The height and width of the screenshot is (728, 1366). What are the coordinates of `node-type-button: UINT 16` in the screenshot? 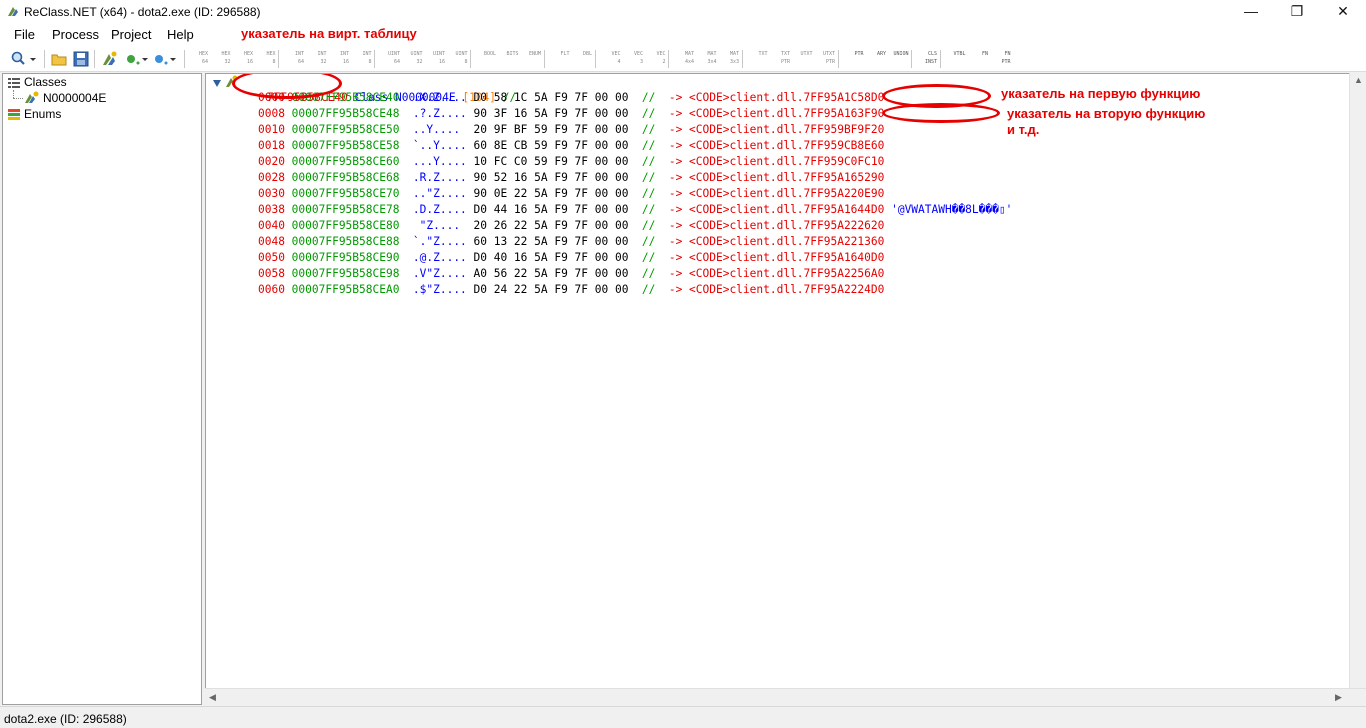 It's located at (436, 60).